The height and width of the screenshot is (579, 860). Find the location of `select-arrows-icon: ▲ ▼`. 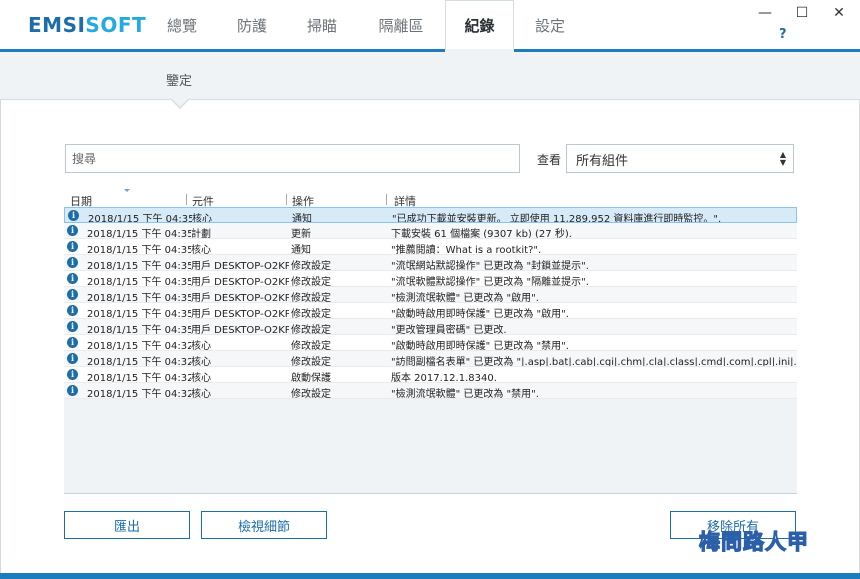

select-arrows-icon: ▲ ▼ is located at coordinates (782, 158).